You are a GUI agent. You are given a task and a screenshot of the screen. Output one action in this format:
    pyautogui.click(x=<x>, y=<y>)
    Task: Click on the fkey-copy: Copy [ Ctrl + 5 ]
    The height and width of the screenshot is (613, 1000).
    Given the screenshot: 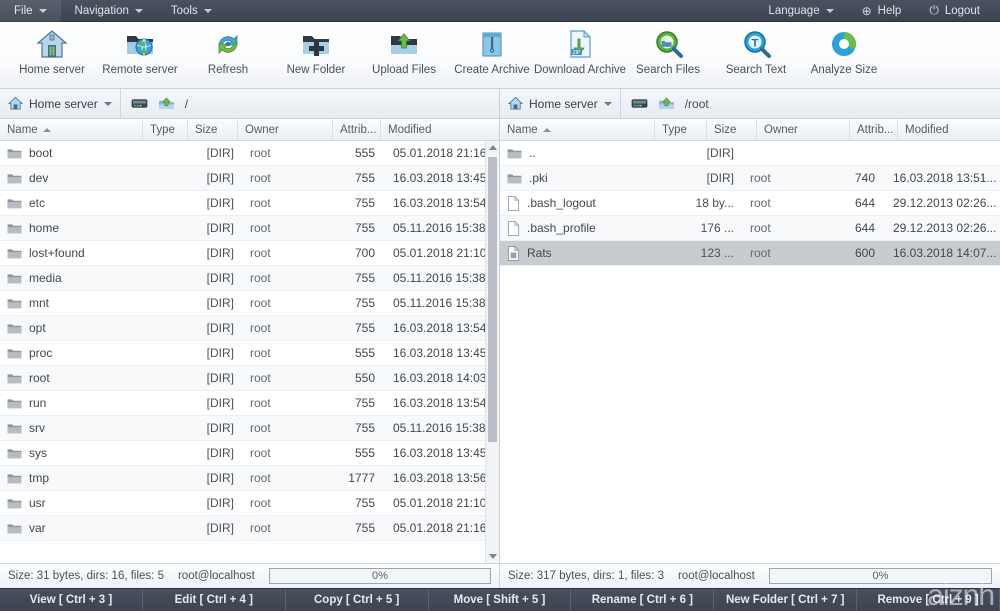 What is the action you would take?
    pyautogui.click(x=357, y=600)
    